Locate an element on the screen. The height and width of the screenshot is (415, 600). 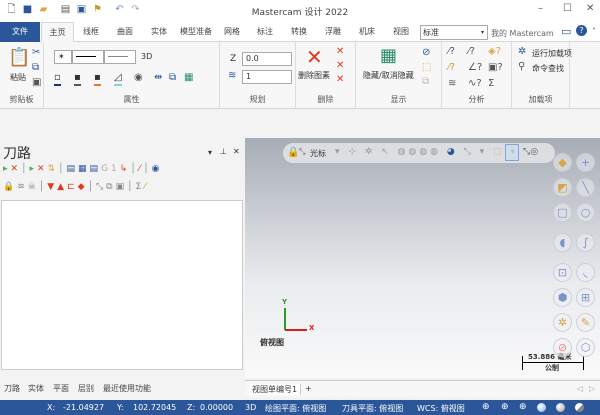
hide-unhide-icon: ▦ is located at coordinates (388, 56).